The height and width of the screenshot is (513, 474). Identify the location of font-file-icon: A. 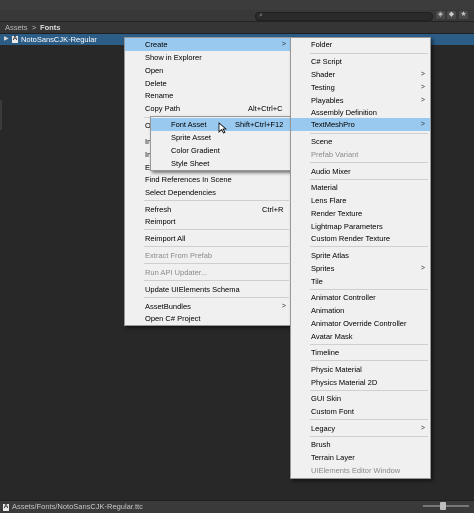
(15, 39).